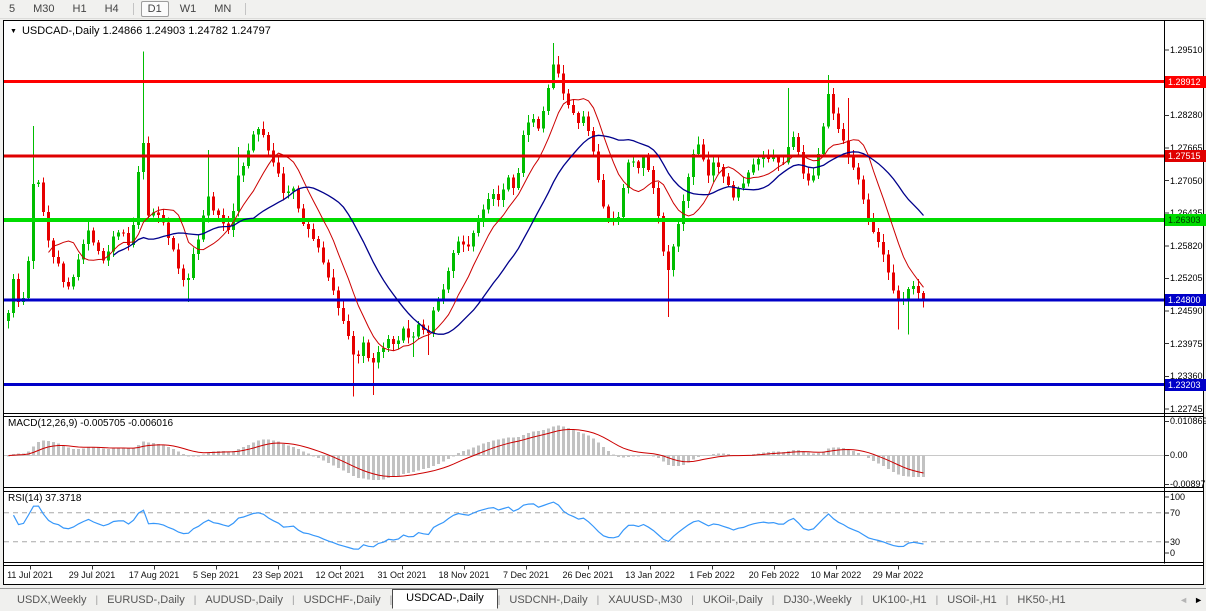 The height and width of the screenshot is (611, 1206). I want to click on tab-uk100-: UK100-,H1, so click(899, 600).